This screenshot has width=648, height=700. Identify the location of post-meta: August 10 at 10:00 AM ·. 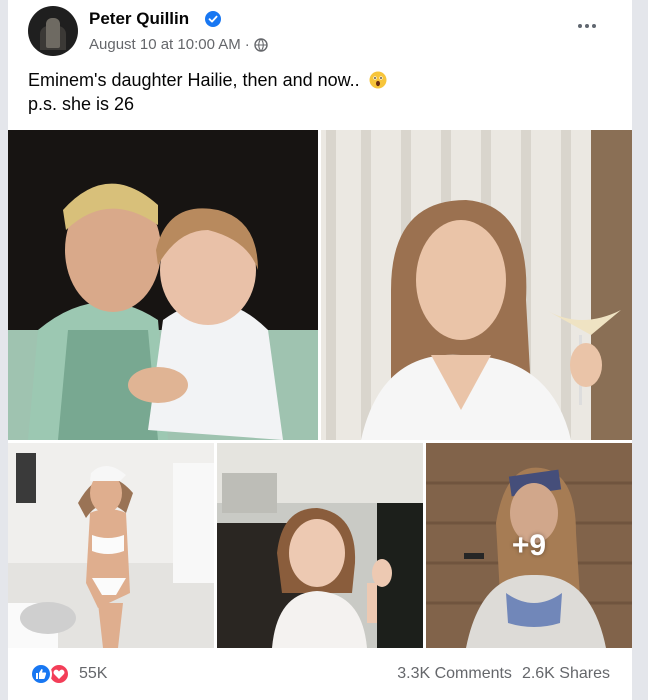
(178, 44).